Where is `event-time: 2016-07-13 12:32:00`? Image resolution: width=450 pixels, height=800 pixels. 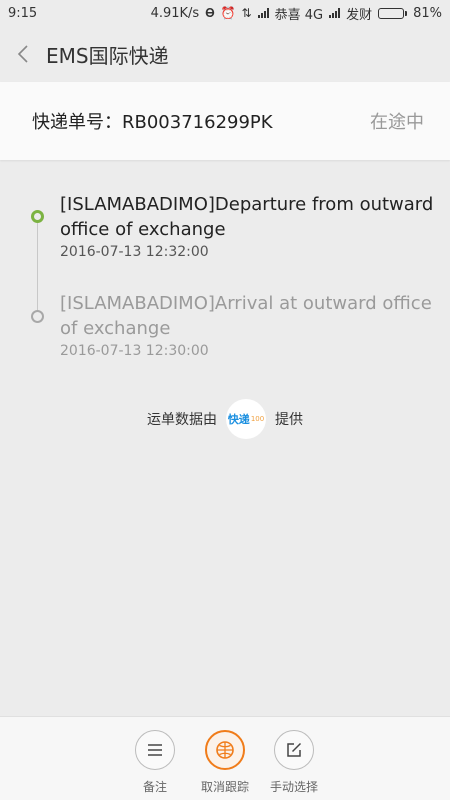
event-time: 2016-07-13 12:32:00 is located at coordinates (134, 252).